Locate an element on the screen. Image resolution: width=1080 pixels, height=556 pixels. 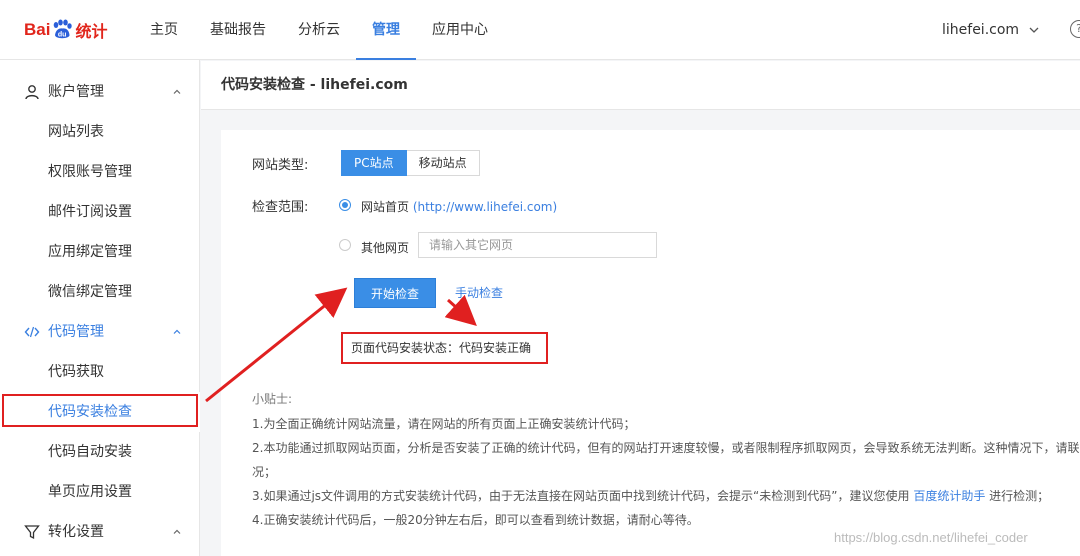
page-title: 代码安装检查 - lihefei.com is located at coordinates (314, 85).